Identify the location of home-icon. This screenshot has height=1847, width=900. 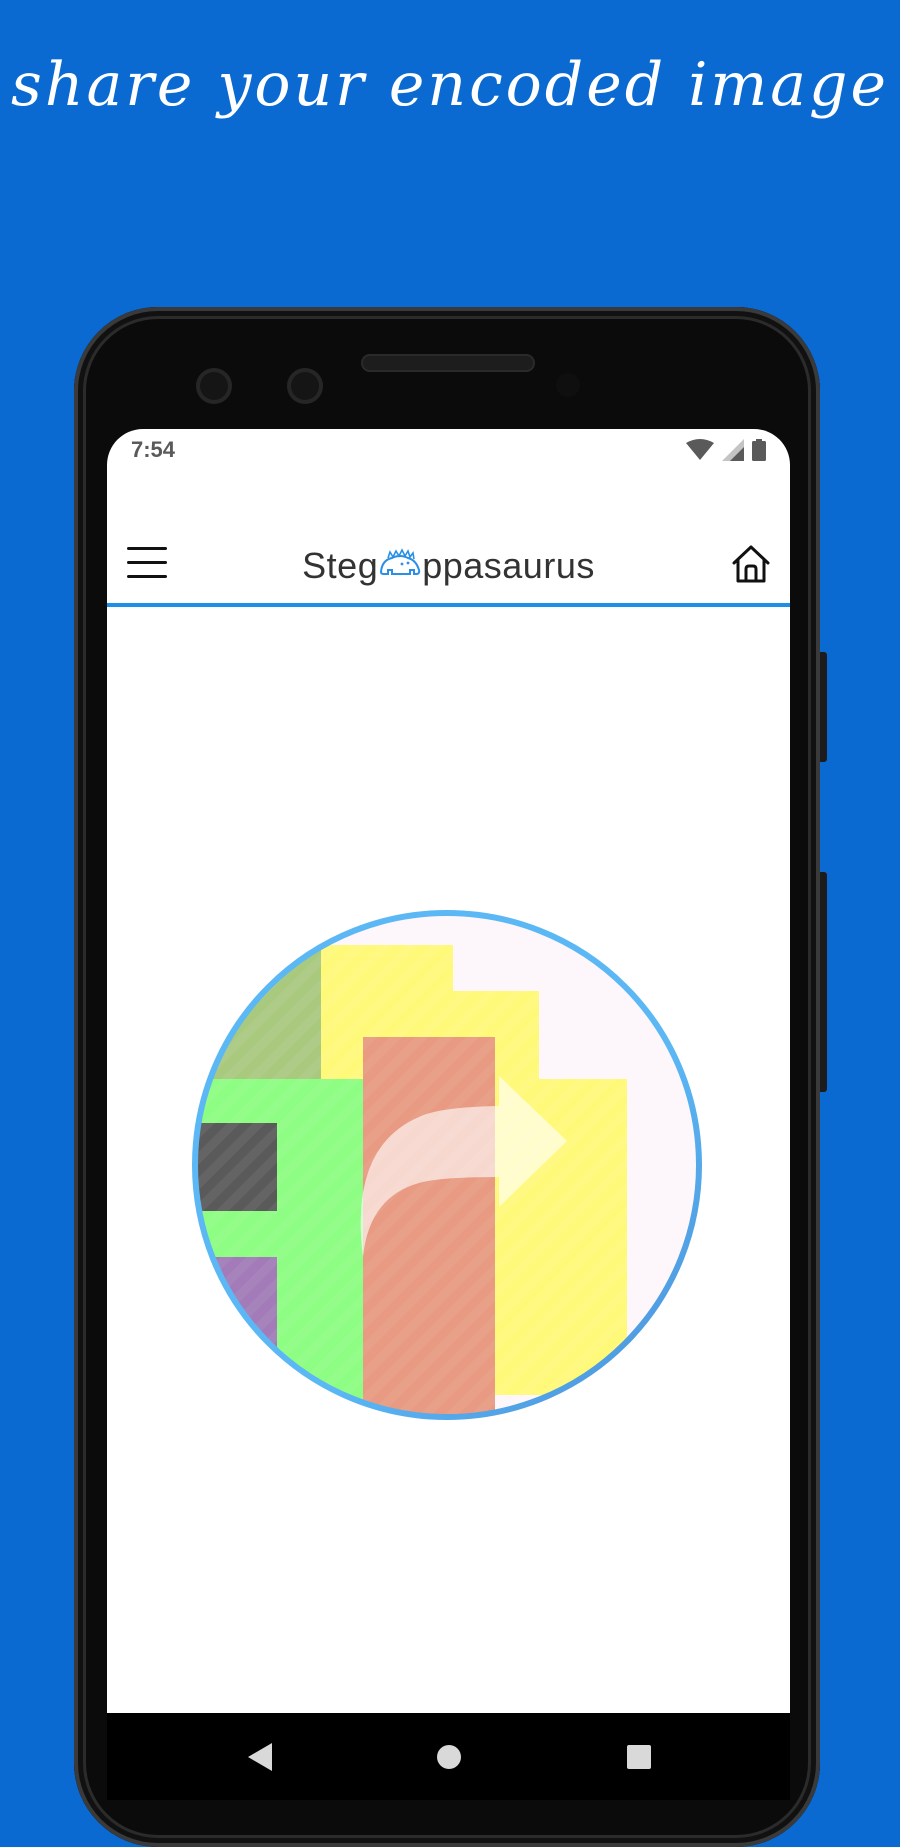
(751, 564).